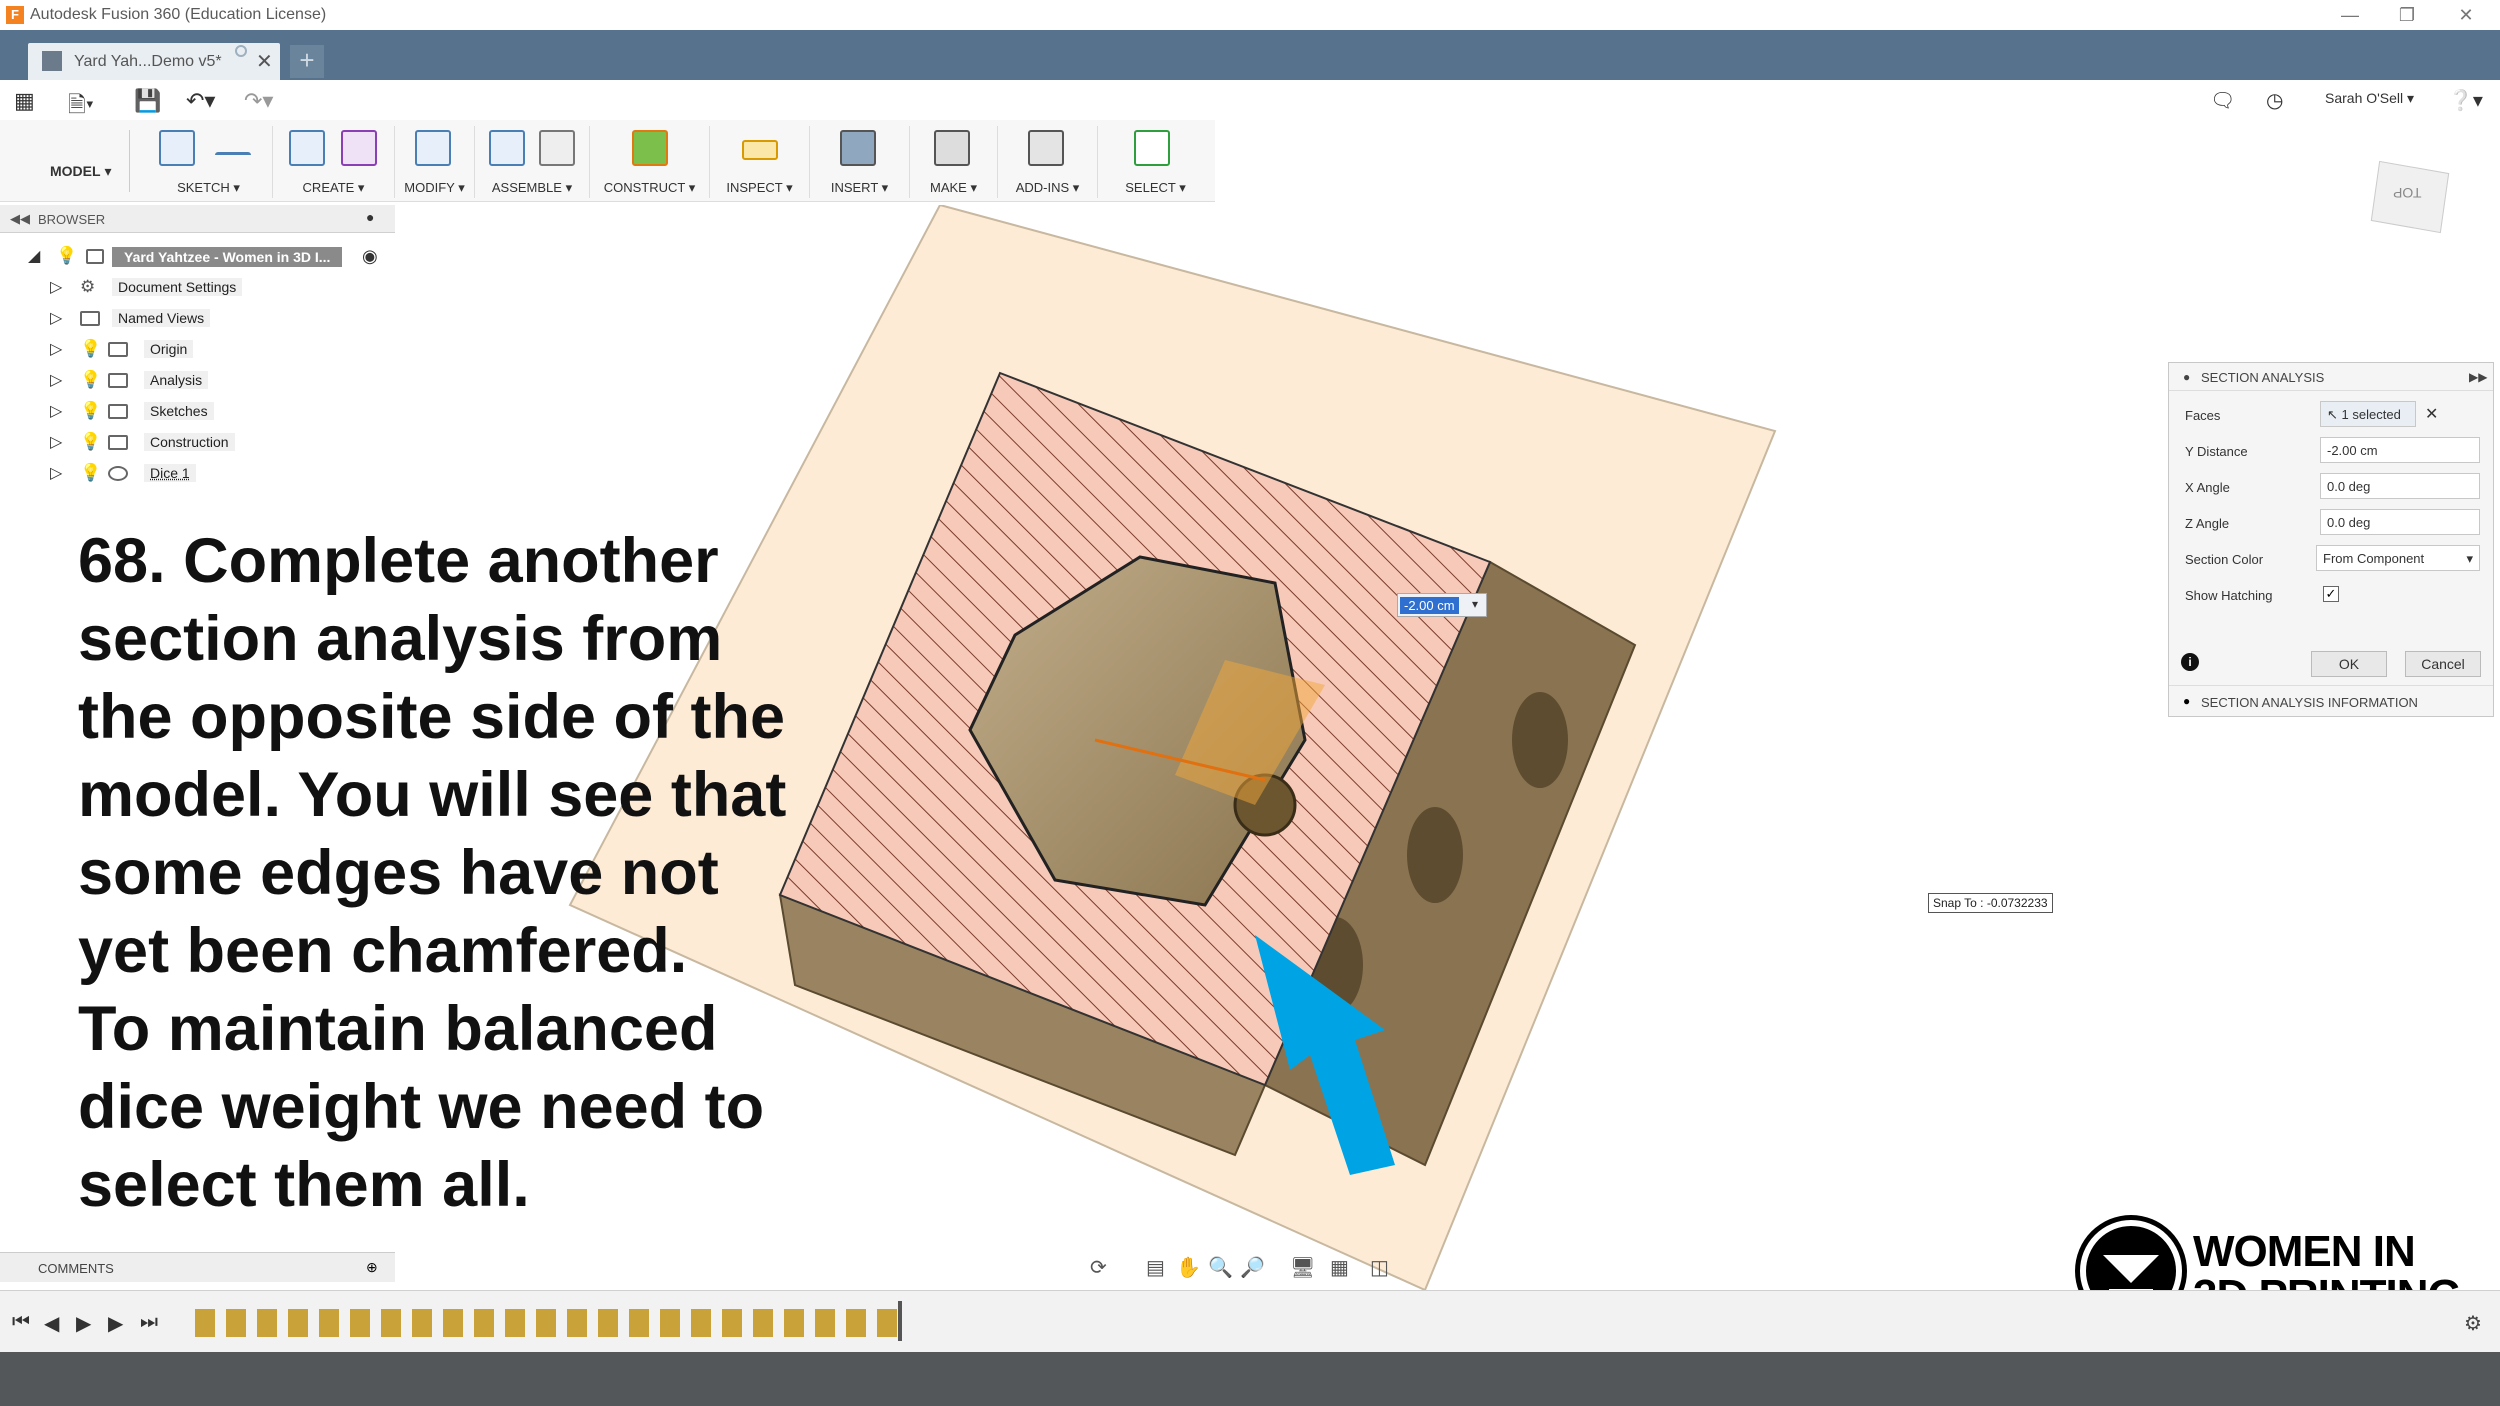  I want to click on browser-item-construction: ▷ 💡 Construction, so click(200, 443).